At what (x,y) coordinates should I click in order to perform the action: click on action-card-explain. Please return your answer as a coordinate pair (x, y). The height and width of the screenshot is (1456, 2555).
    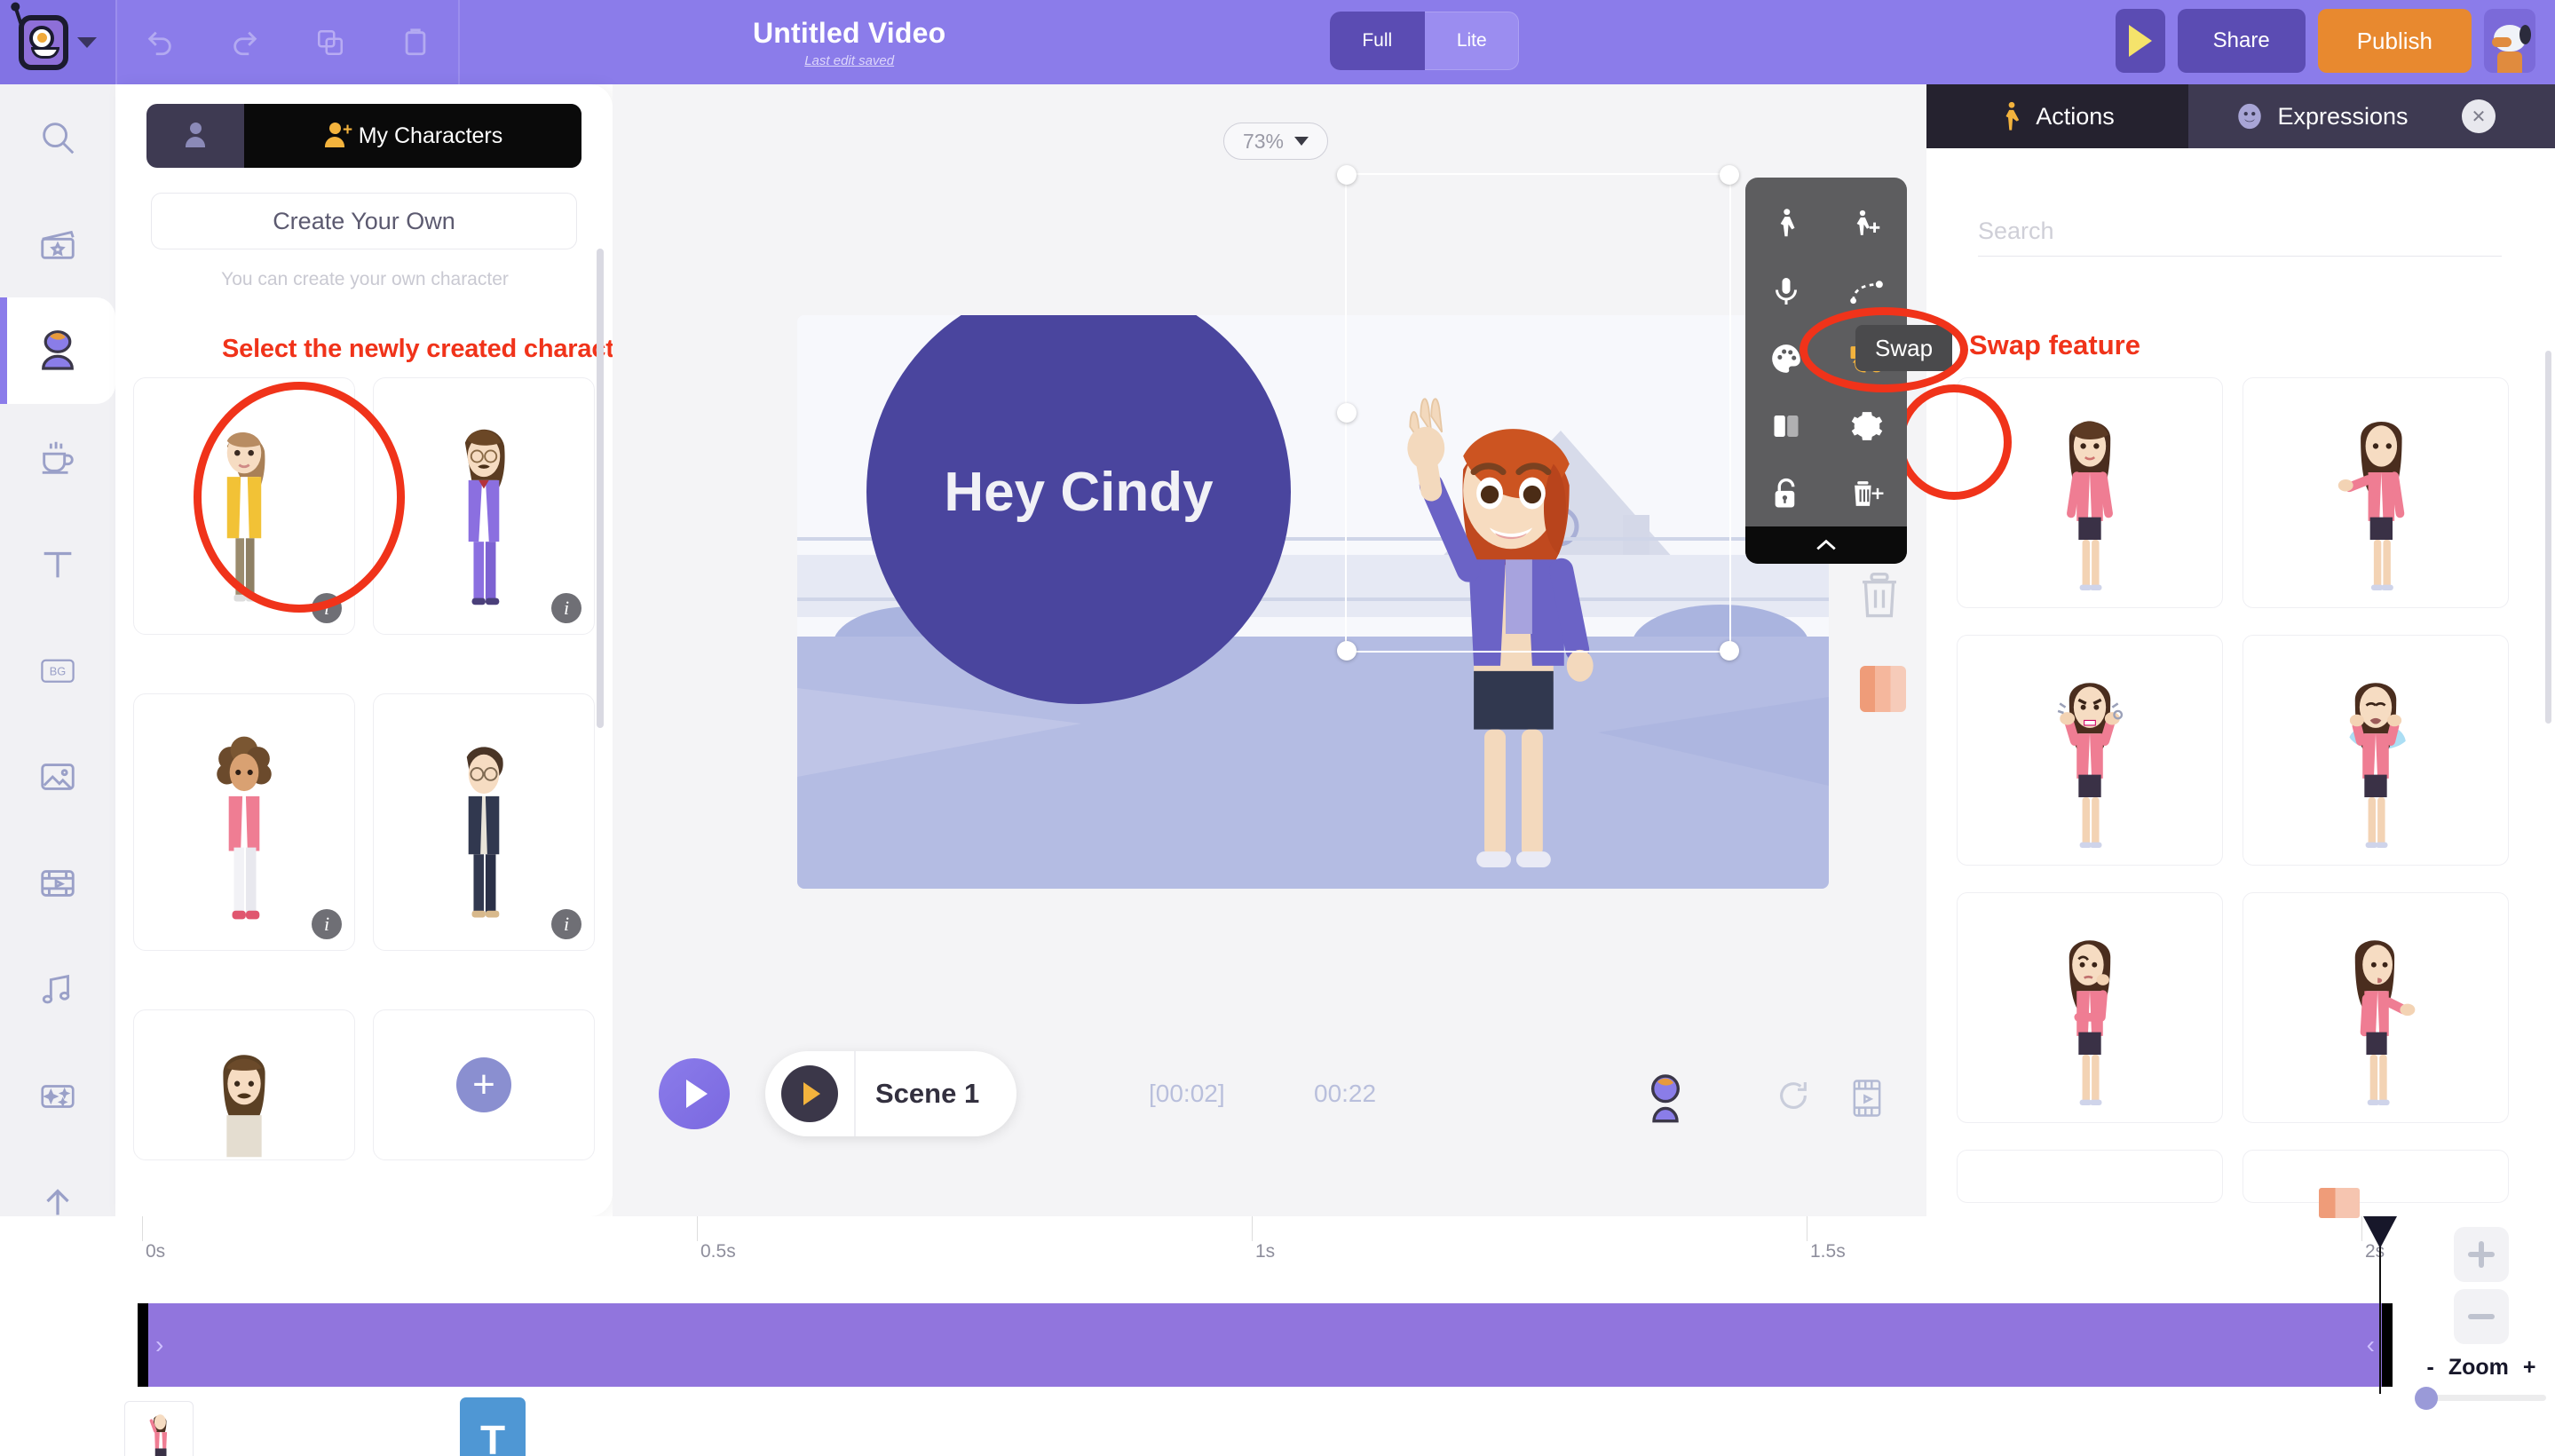
    Looking at the image, I should click on (2376, 1008).